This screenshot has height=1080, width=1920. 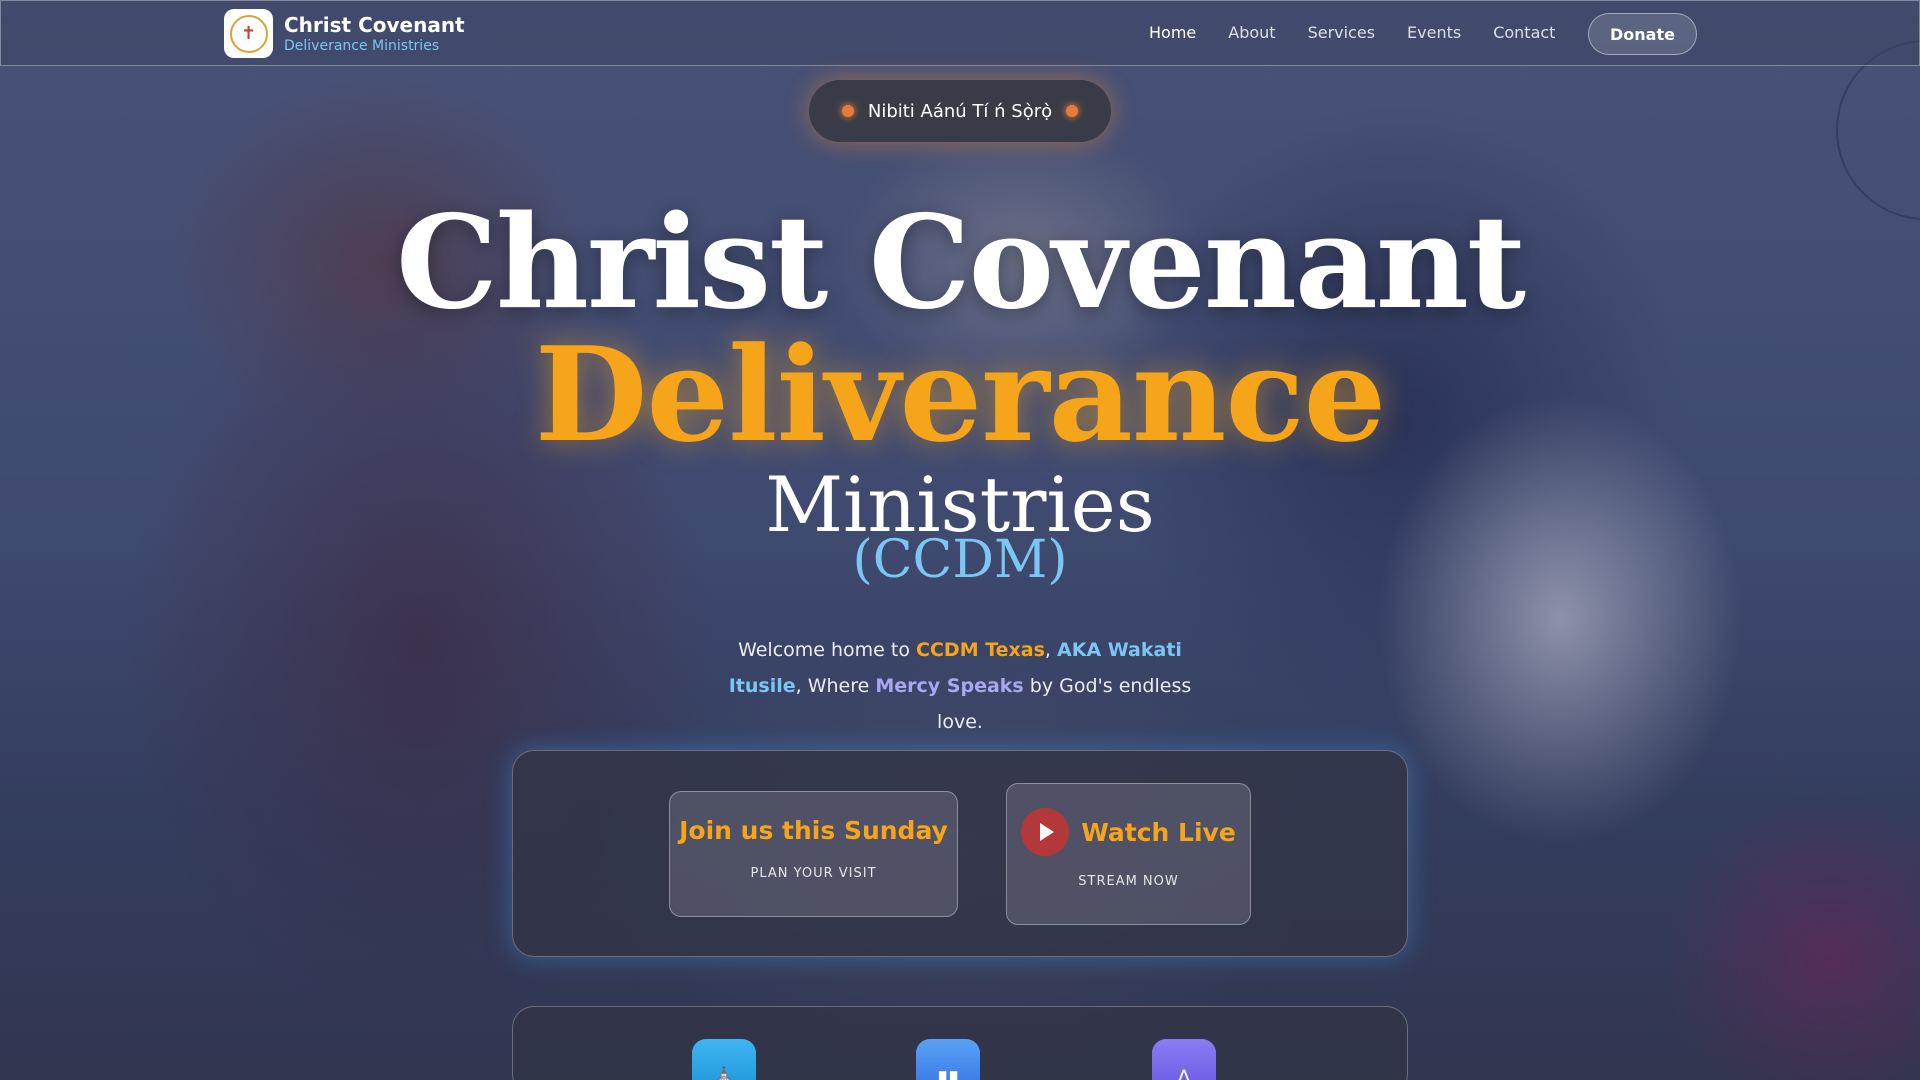 What do you see at coordinates (1524, 33) in the screenshot?
I see `nav-link-contact: Contact` at bounding box center [1524, 33].